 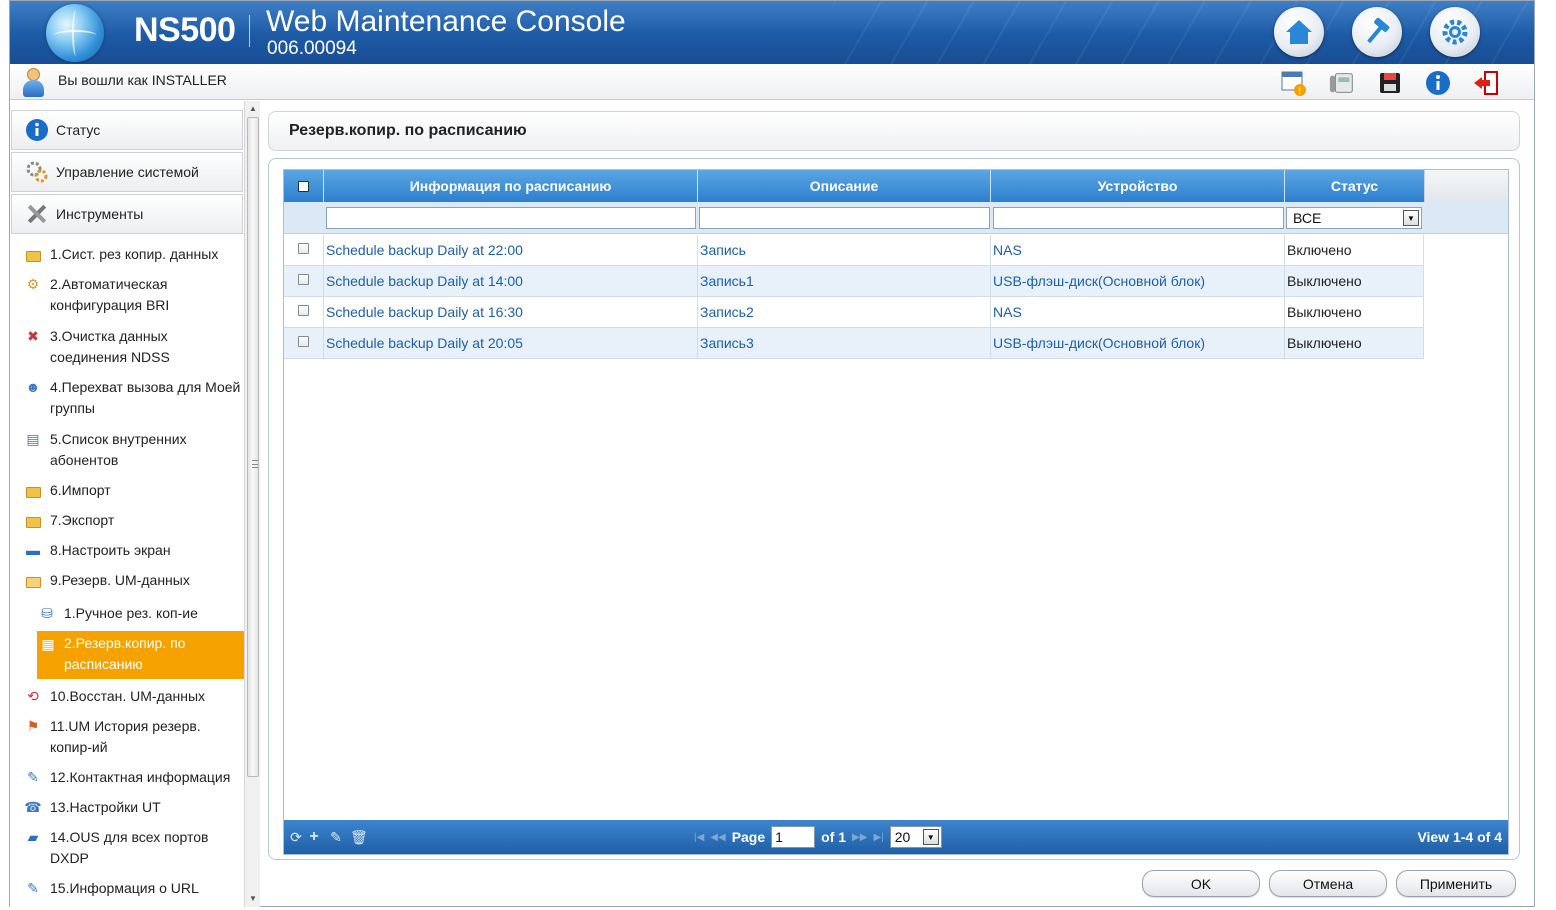 What do you see at coordinates (253, 899) in the screenshot?
I see `scroll-down-icon: ▼` at bounding box center [253, 899].